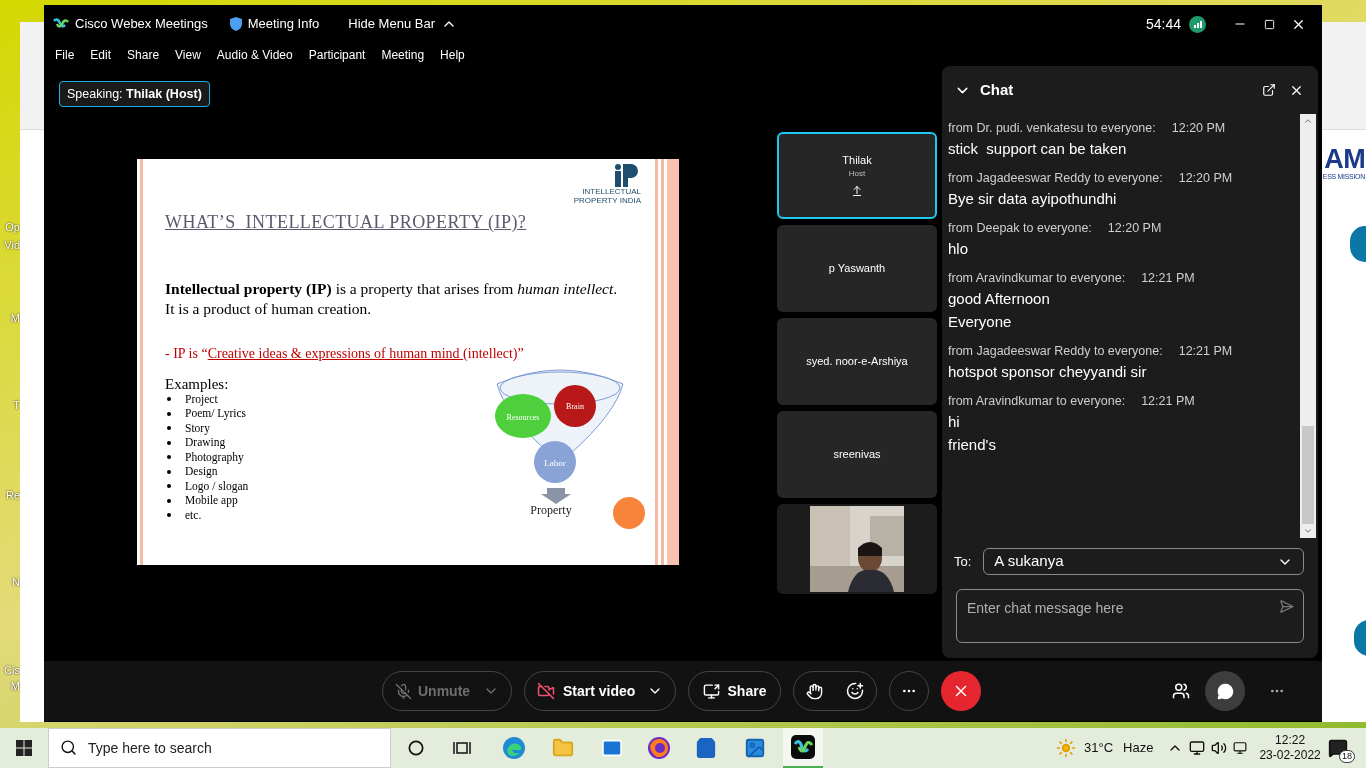  I want to click on pop-out-icon, so click(1269, 90).